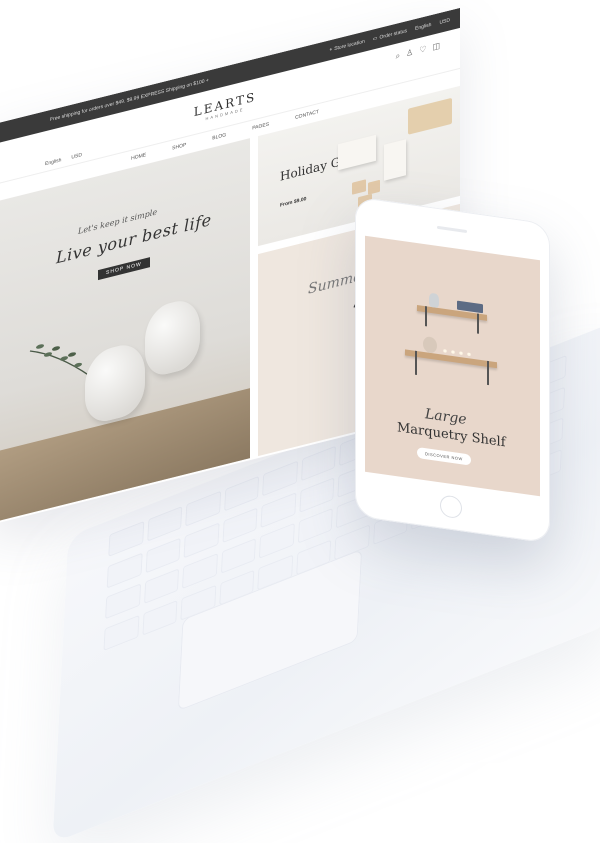 Image resolution: width=600 pixels, height=843 pixels. I want to click on order-status-link: ▭ Order status, so click(390, 35).